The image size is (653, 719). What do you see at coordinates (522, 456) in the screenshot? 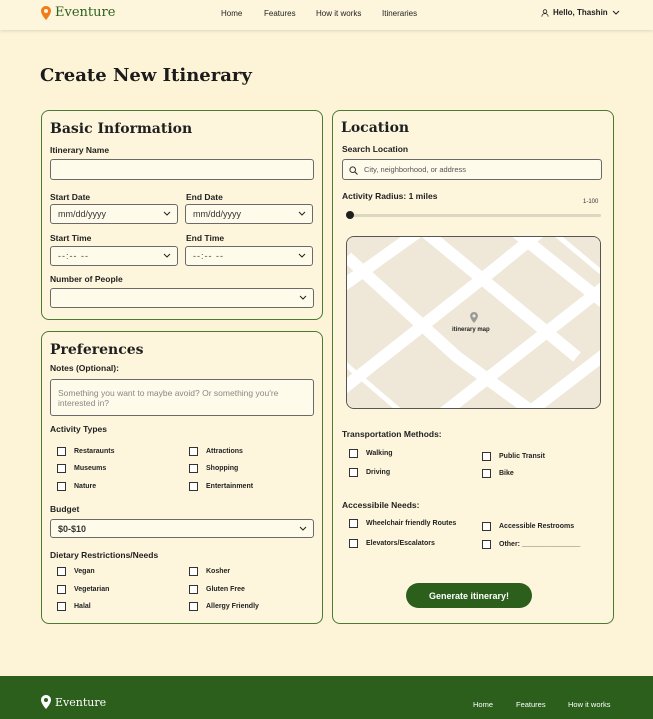
I see `checkbox-label: Public Transit` at bounding box center [522, 456].